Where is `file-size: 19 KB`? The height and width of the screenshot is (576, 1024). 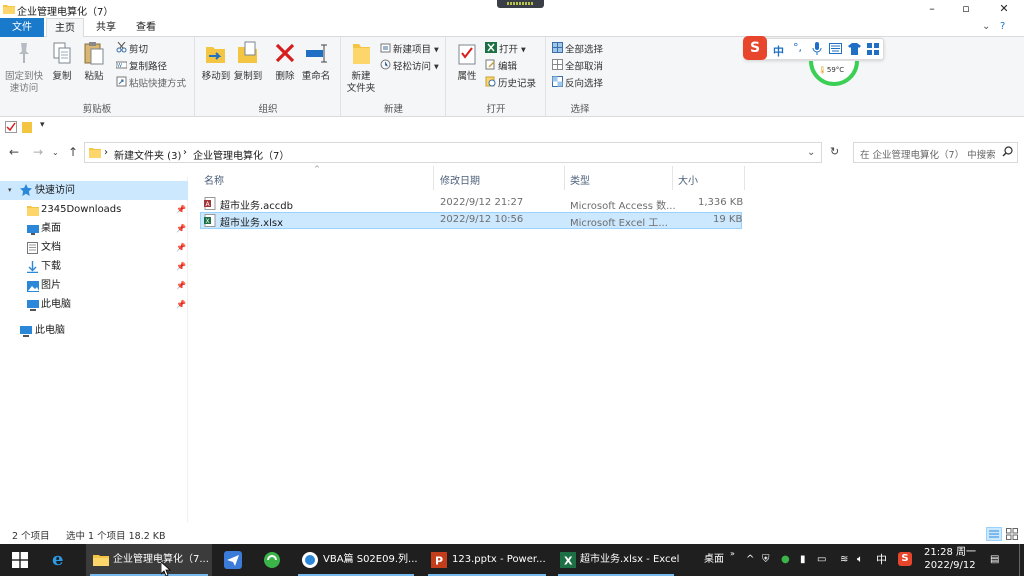 file-size: 19 KB is located at coordinates (728, 219).